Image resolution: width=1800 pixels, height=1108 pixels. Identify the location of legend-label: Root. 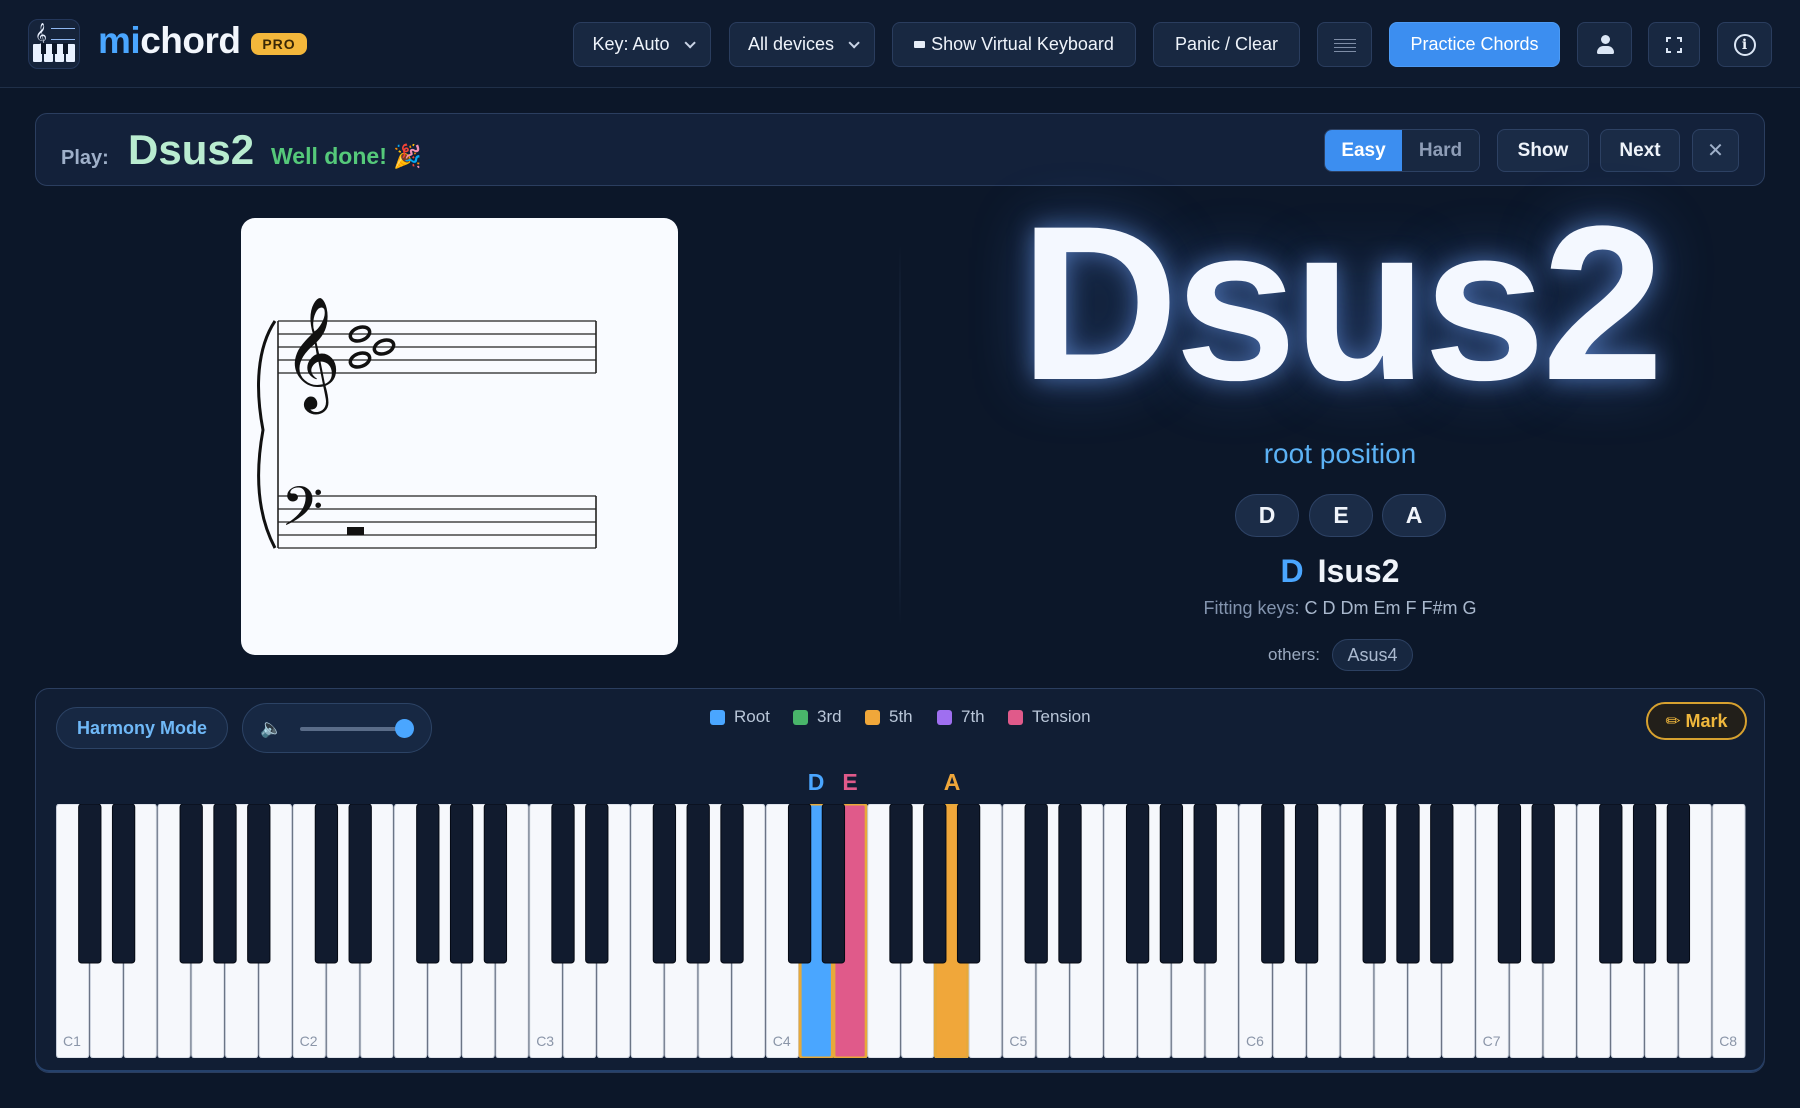
(752, 716).